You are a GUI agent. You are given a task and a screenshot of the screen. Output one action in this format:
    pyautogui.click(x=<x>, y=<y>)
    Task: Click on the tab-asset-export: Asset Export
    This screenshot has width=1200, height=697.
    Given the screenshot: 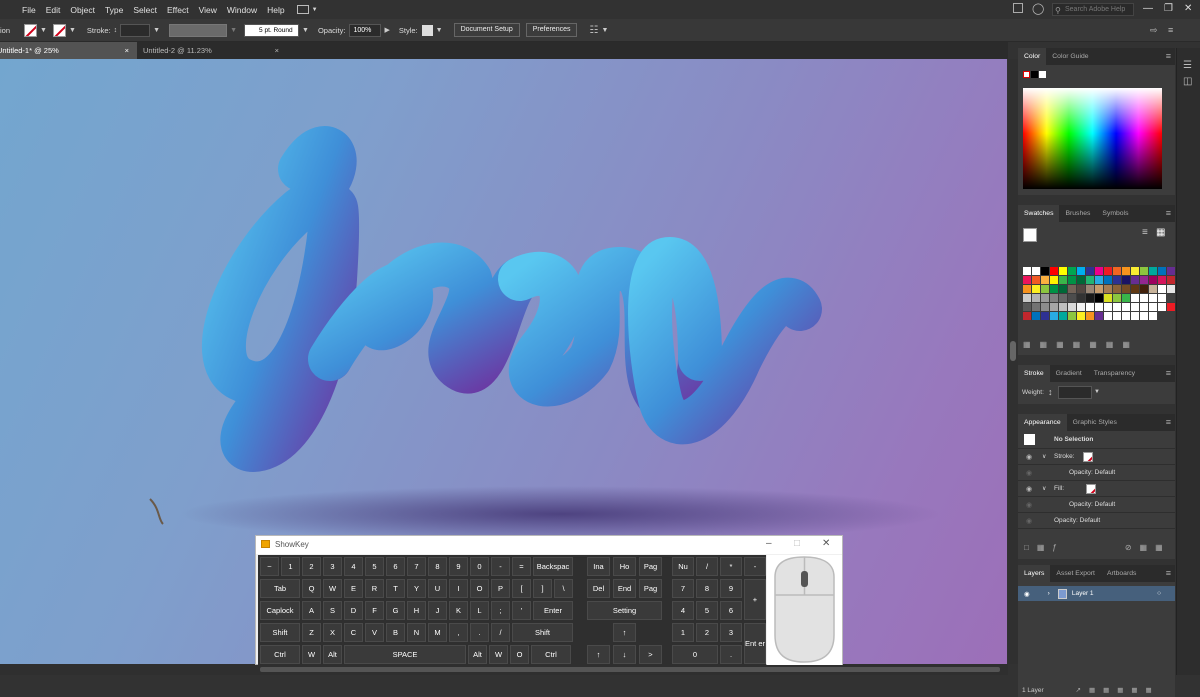 What is the action you would take?
    pyautogui.click(x=1075, y=573)
    